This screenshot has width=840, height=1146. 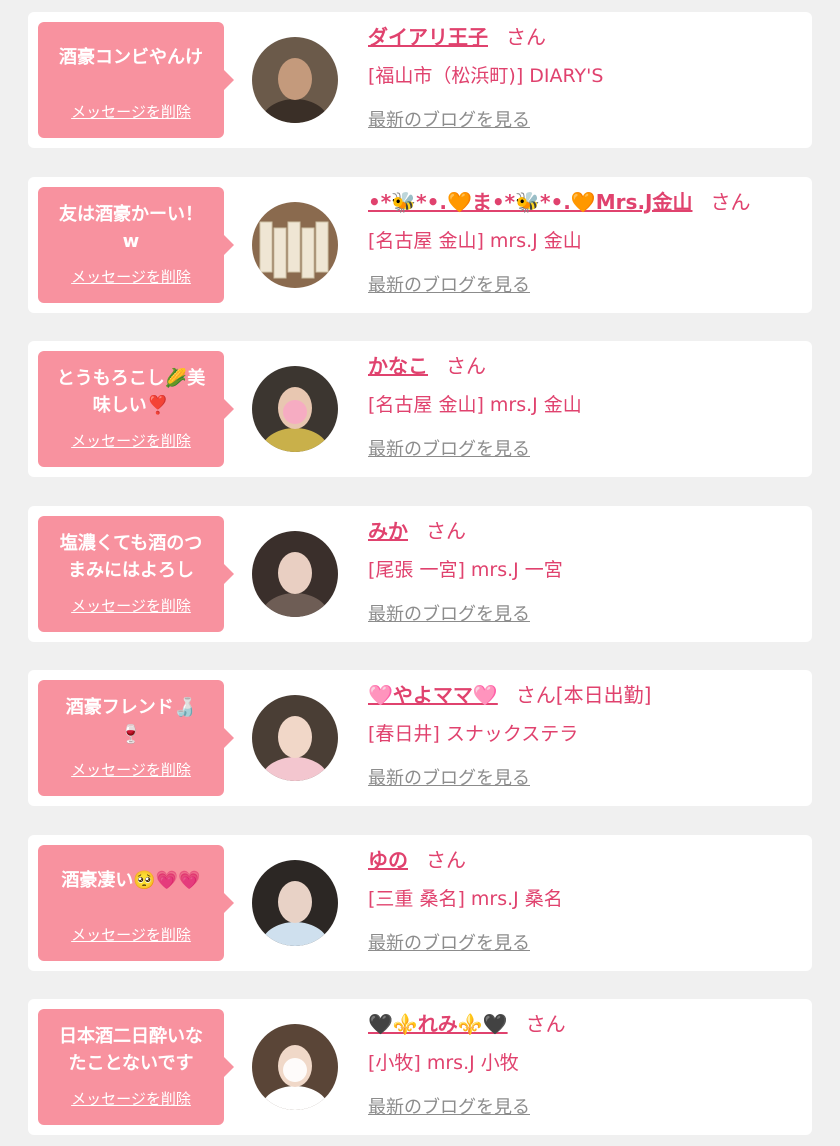 I want to click on sender-name-link: •*🐝*•.🧡ま•*🐝*•.🧡Mrs.J金山, so click(x=530, y=202).